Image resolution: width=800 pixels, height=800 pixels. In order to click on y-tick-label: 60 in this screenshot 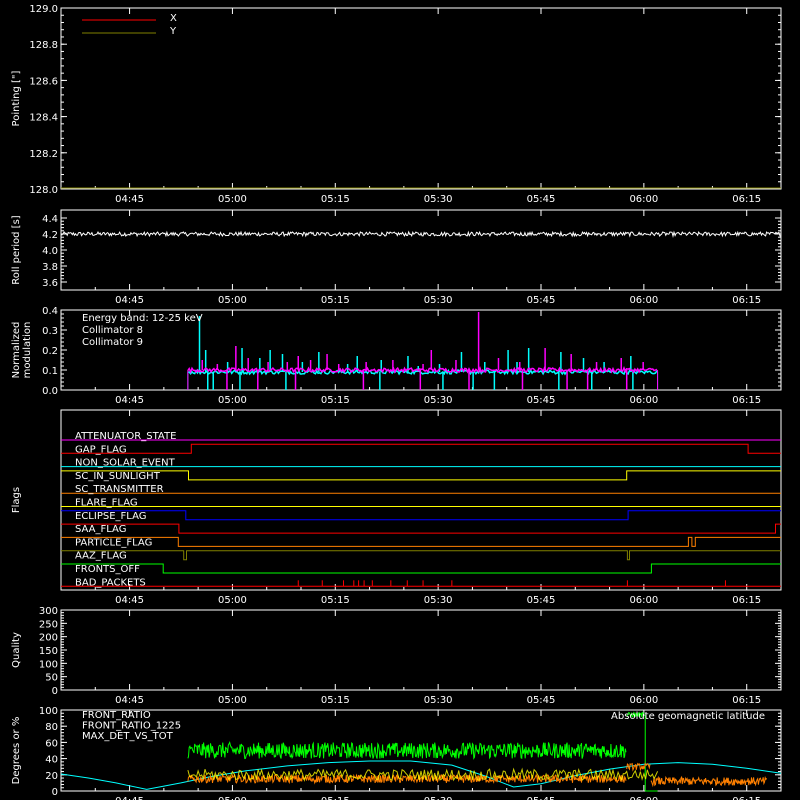, I will do `click(51, 743)`.